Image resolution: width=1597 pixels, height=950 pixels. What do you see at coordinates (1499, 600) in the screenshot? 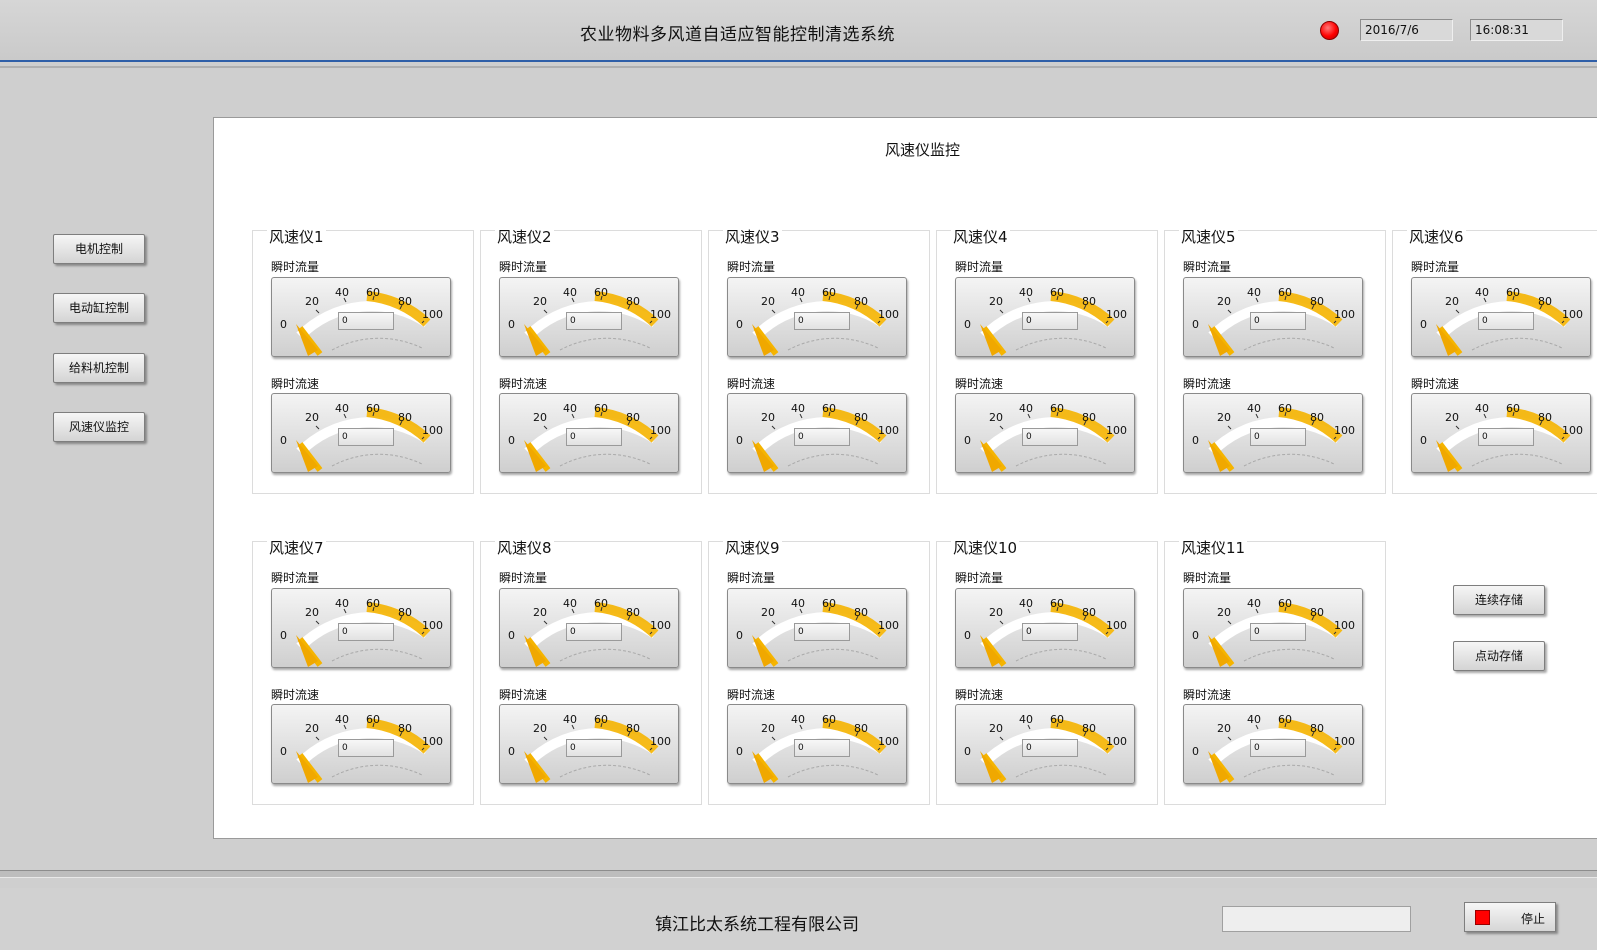
I see `continuous-save-button: 连续存储` at bounding box center [1499, 600].